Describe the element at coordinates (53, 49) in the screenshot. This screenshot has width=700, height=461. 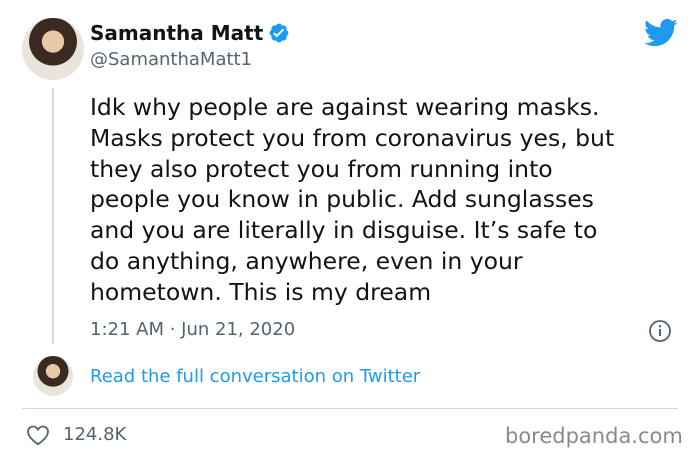
I see `author-avatar` at that location.